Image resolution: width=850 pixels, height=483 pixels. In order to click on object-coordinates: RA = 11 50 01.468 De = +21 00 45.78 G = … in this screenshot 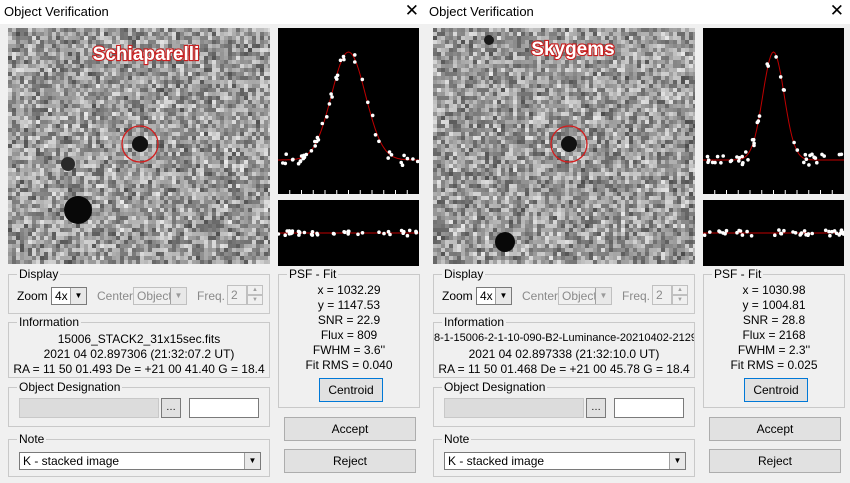, I will do `click(564, 369)`.